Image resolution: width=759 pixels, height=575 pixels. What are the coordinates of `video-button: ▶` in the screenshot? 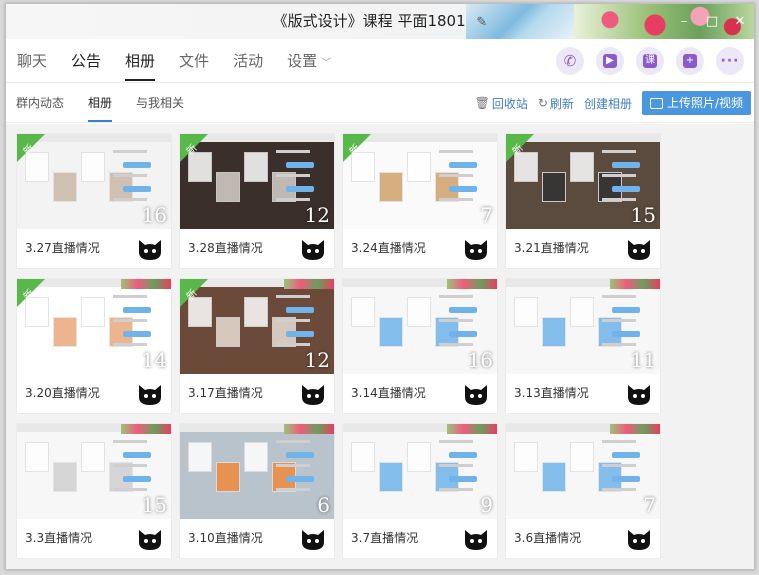 It's located at (610, 61).